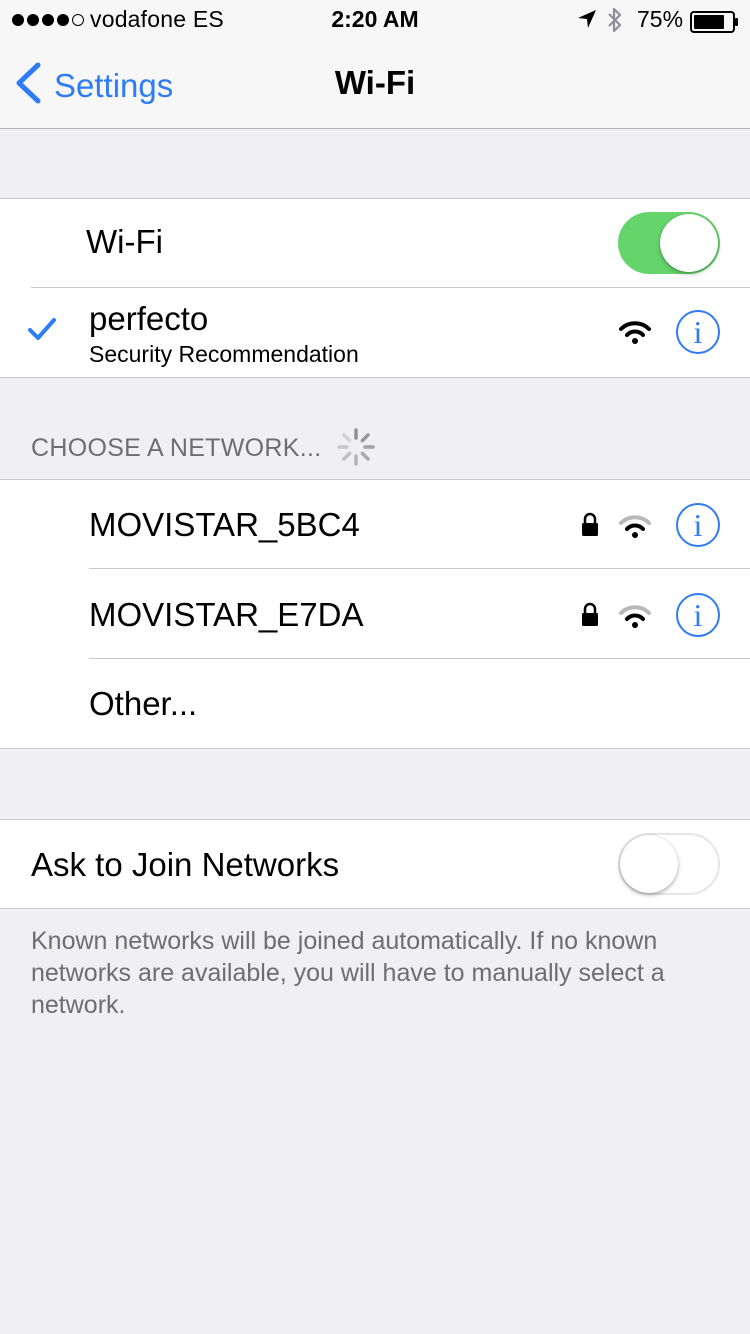 Image resolution: width=750 pixels, height=1334 pixels. Describe the element at coordinates (224, 354) in the screenshot. I see `connected-network-subtitle: Security Recommendation` at that location.